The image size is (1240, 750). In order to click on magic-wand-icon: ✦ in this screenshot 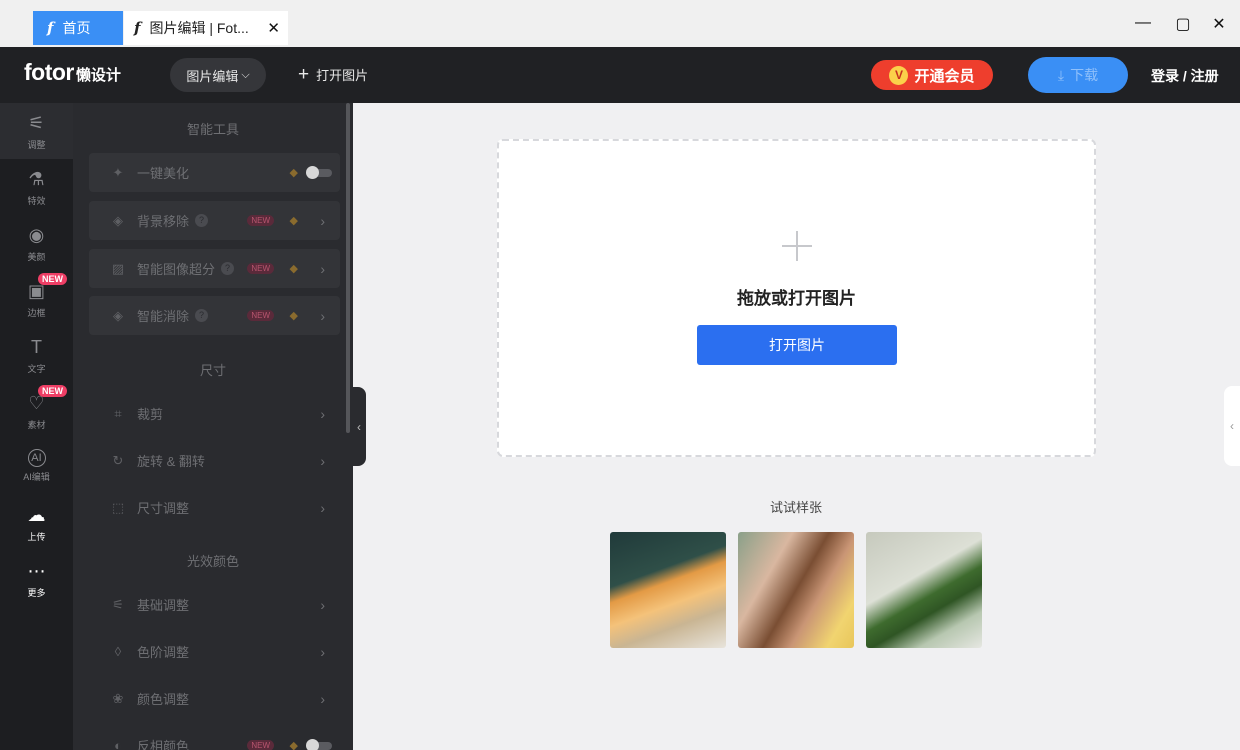, I will do `click(118, 172)`.